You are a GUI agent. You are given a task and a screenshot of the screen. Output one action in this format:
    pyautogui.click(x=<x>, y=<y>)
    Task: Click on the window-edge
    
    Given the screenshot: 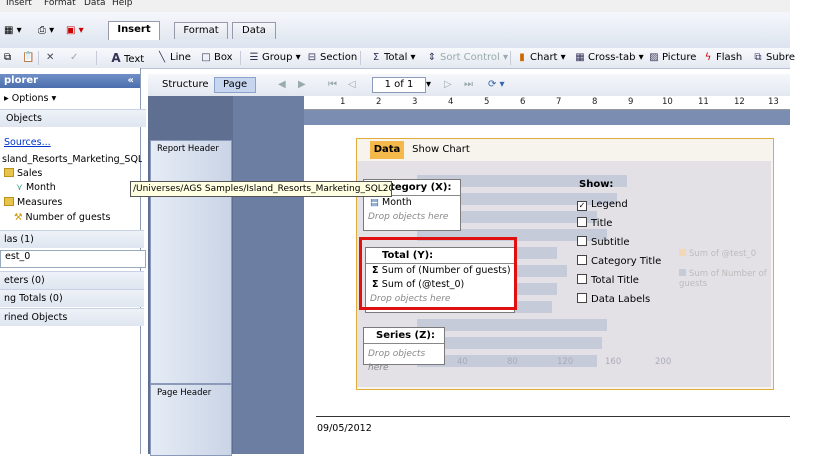 What is the action you would take?
    pyautogui.click(x=809, y=227)
    